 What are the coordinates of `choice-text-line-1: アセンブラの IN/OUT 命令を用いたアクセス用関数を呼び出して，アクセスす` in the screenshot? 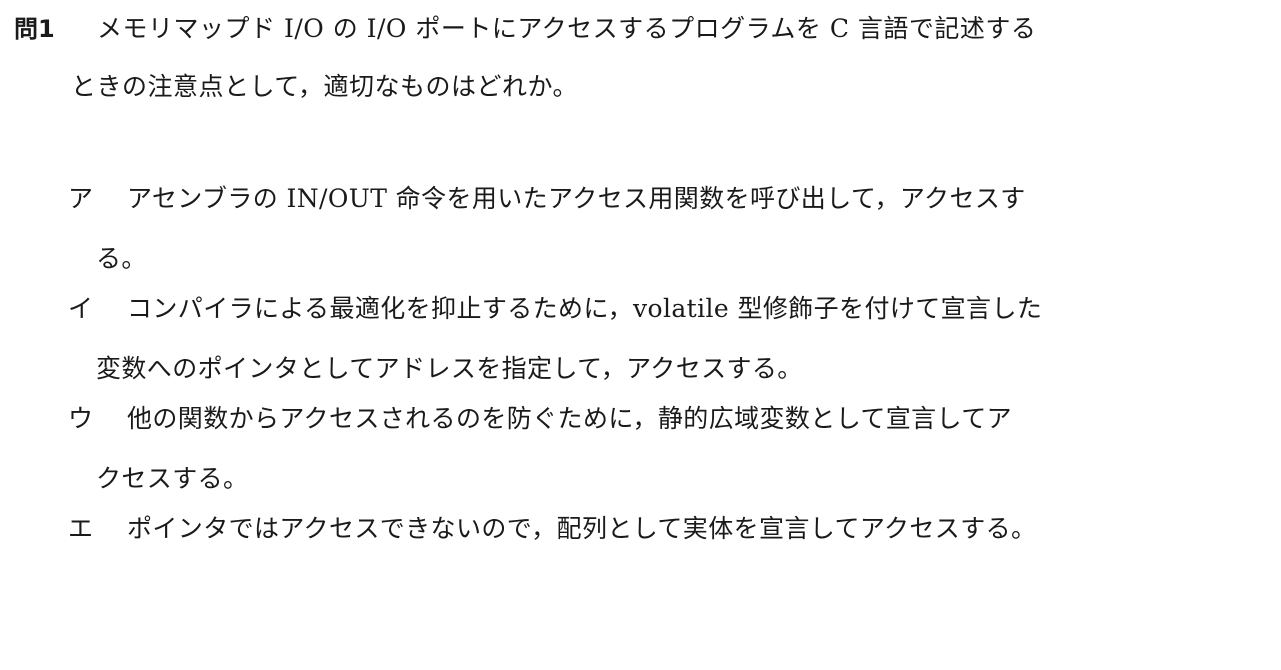 It's located at (576, 198).